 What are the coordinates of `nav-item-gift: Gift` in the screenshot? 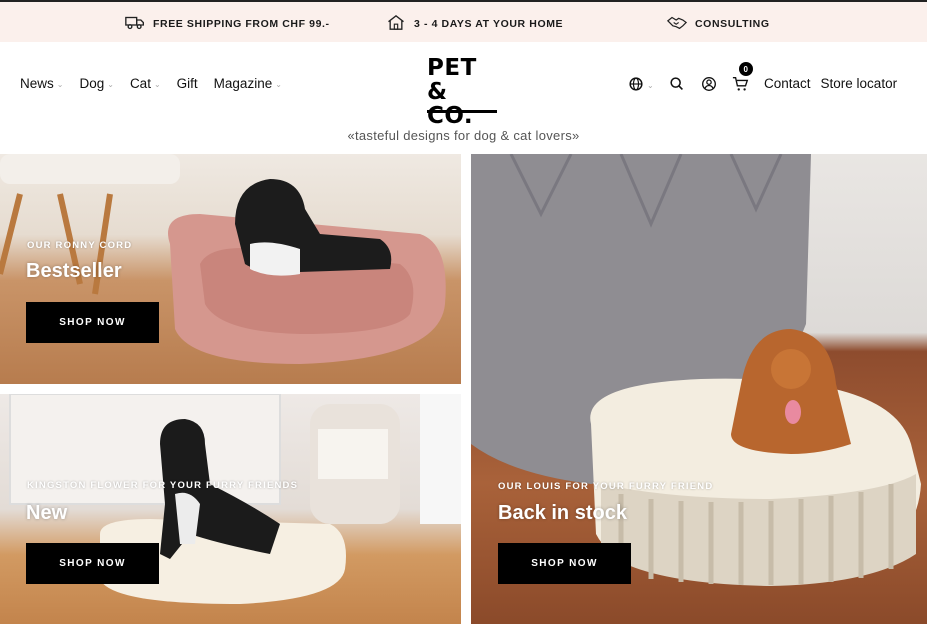 It's located at (187, 83).